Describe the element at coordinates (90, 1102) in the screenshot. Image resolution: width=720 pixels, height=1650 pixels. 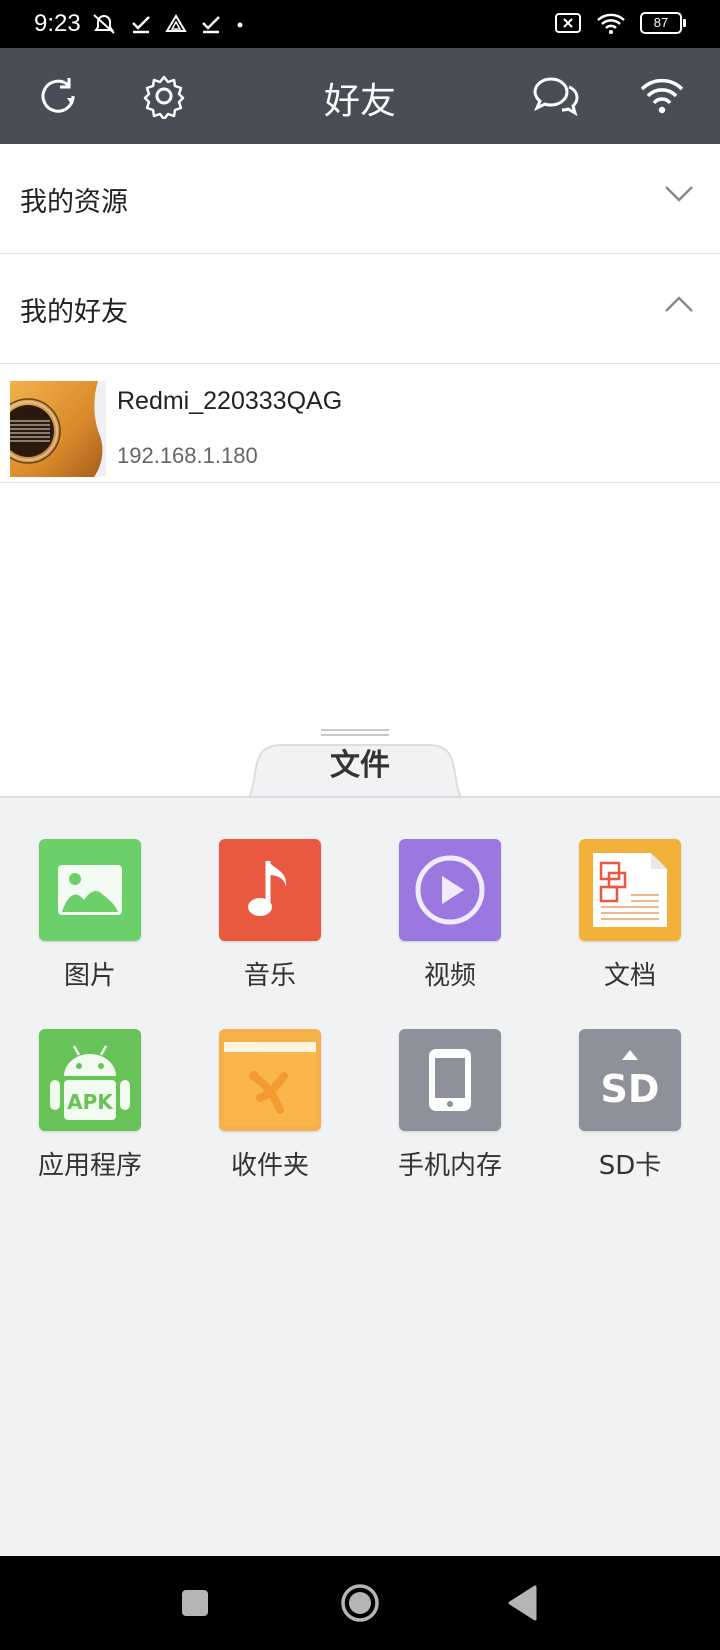
I see `apk-text: APK` at that location.